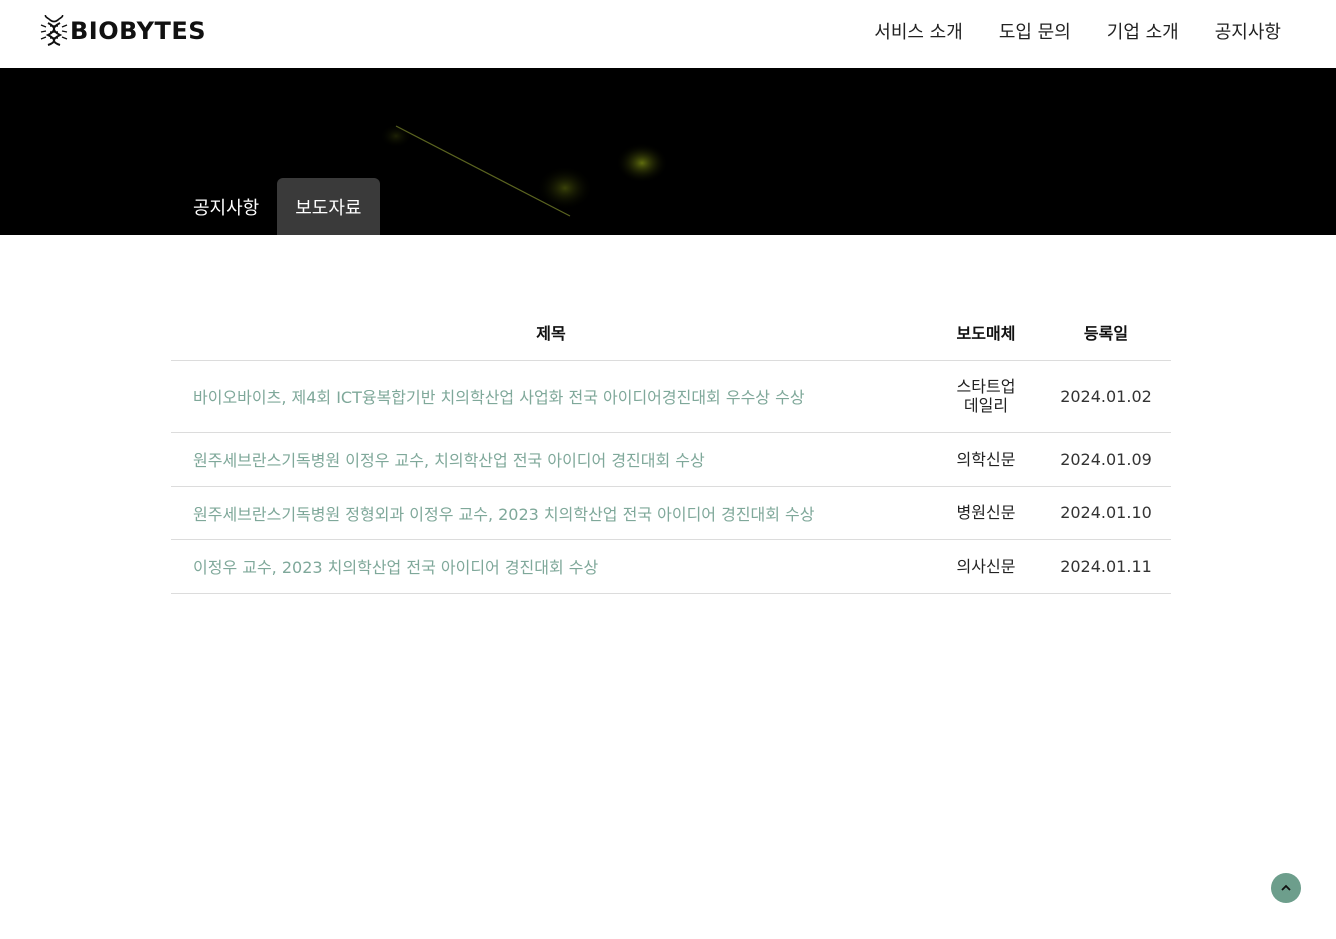 This screenshot has width=1336, height=939. I want to click on nav-item-service: 서비스 소개, so click(918, 31).